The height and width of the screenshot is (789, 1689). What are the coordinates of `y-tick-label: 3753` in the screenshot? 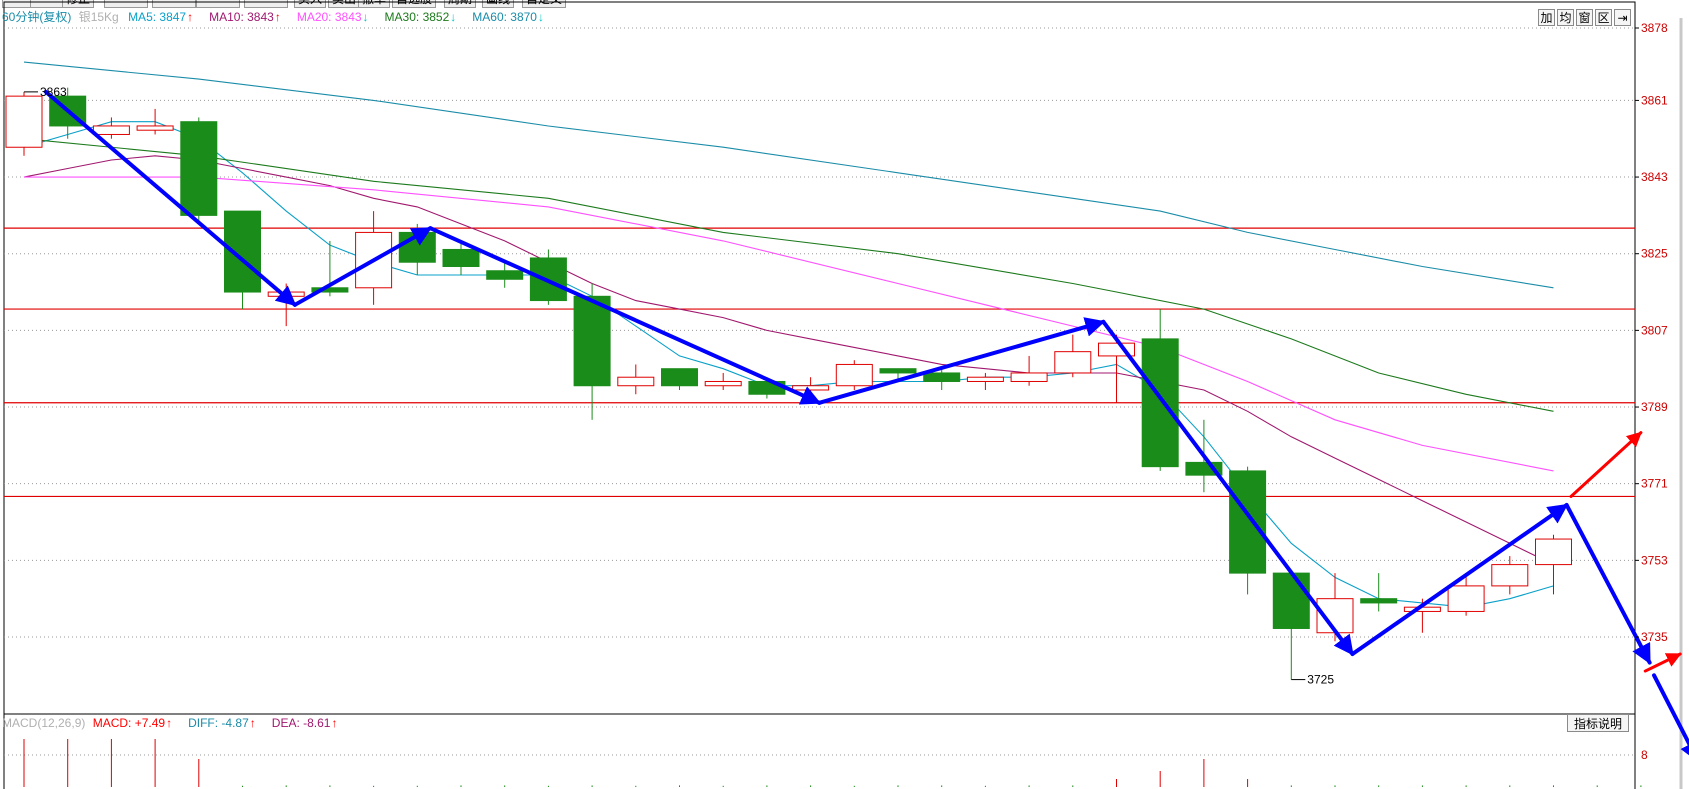 It's located at (1654, 560).